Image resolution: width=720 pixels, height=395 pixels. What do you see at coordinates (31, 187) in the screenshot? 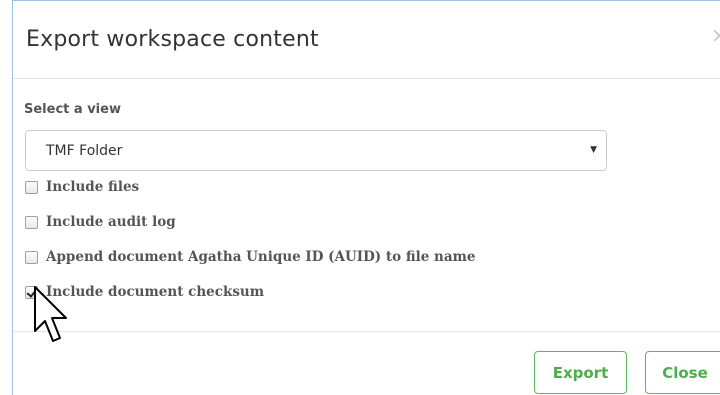
I see `include-files-checkbox` at bounding box center [31, 187].